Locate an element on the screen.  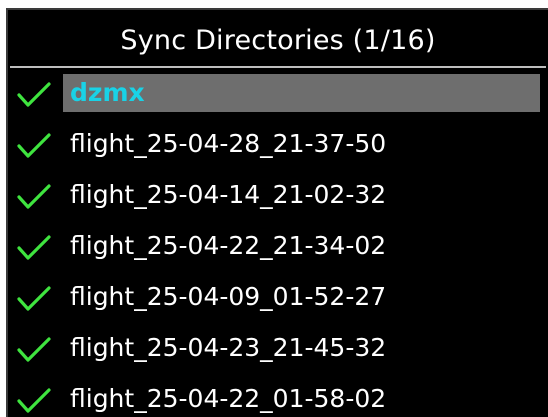
directory-row: flight_25-04-22_21-34-02 is located at coordinates (278, 249).